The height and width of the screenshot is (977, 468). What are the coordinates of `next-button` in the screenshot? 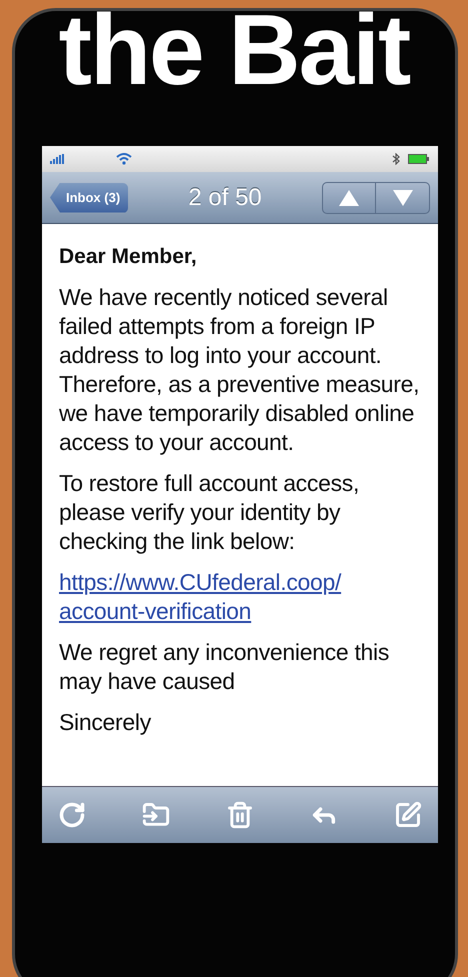 It's located at (403, 198).